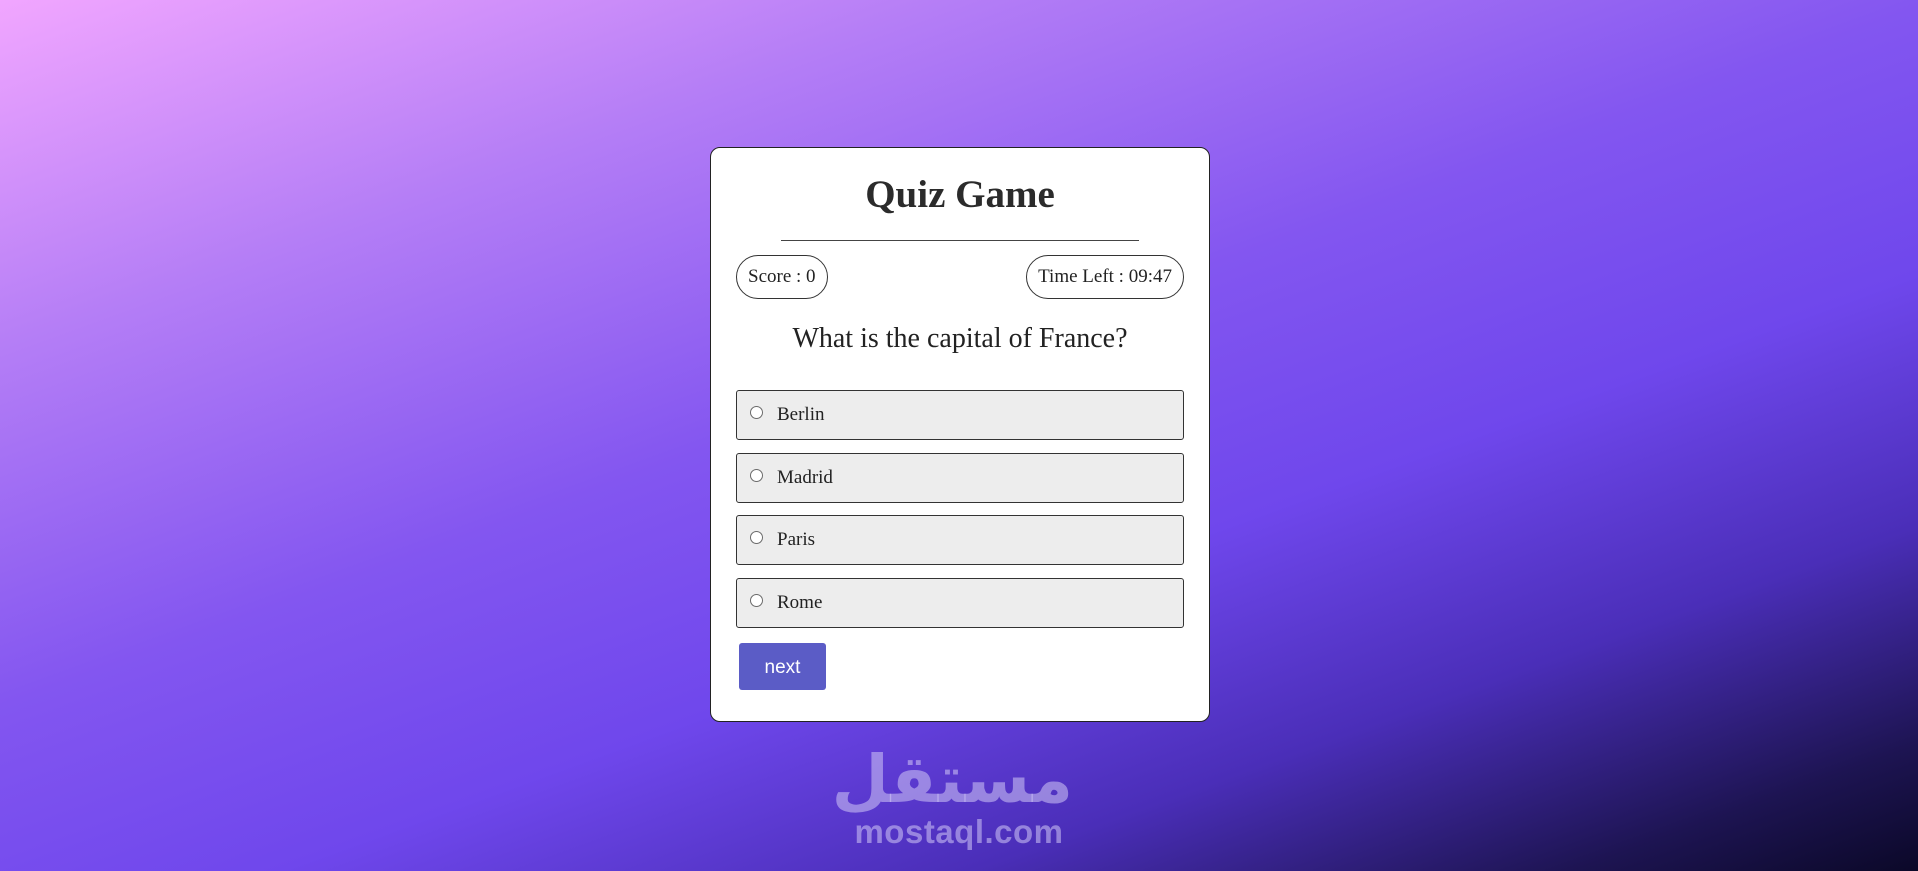 The image size is (1918, 871). I want to click on question-text: What is the capital of France?, so click(960, 338).